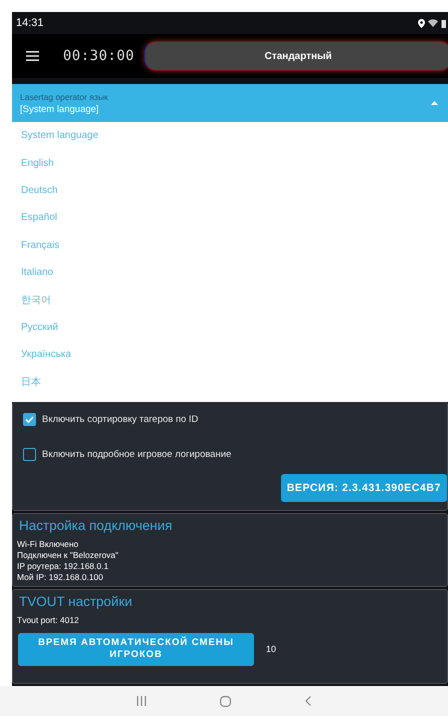  What do you see at coordinates (141, 701) in the screenshot?
I see `recent-apps-icon` at bounding box center [141, 701].